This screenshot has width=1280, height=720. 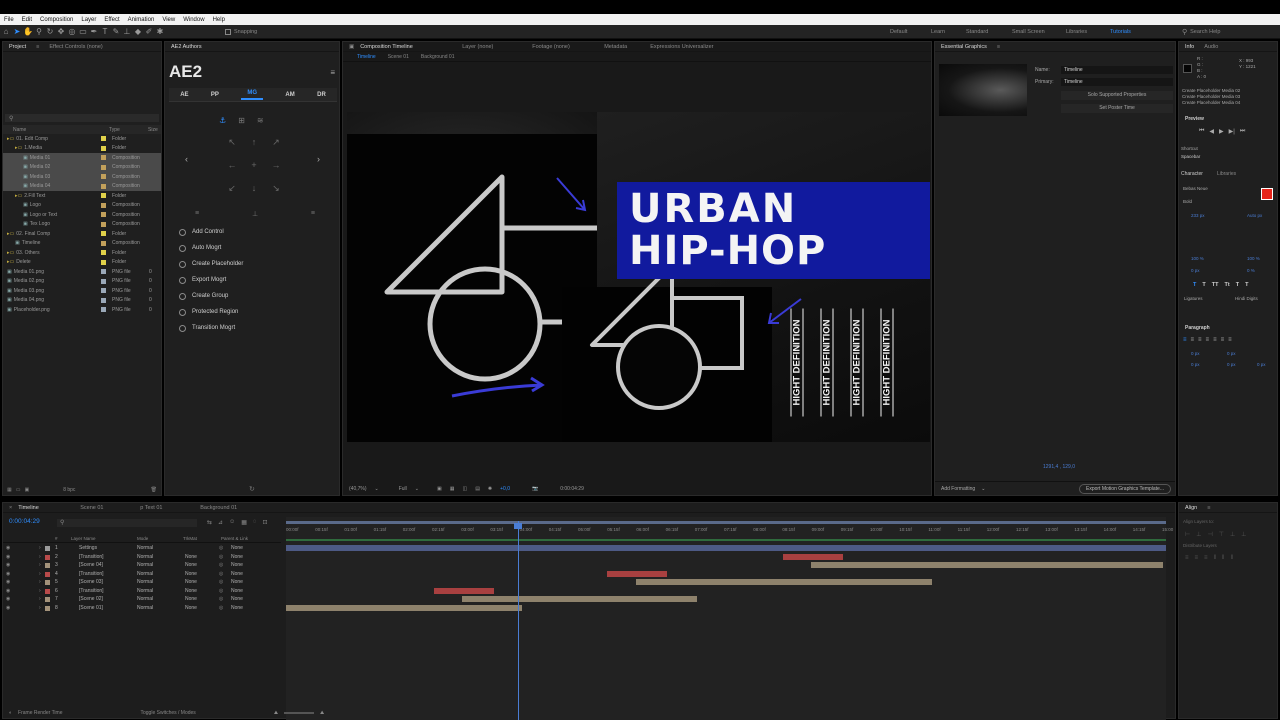 I want to click on add-formatting-select: Add Formatting, so click(x=958, y=489).